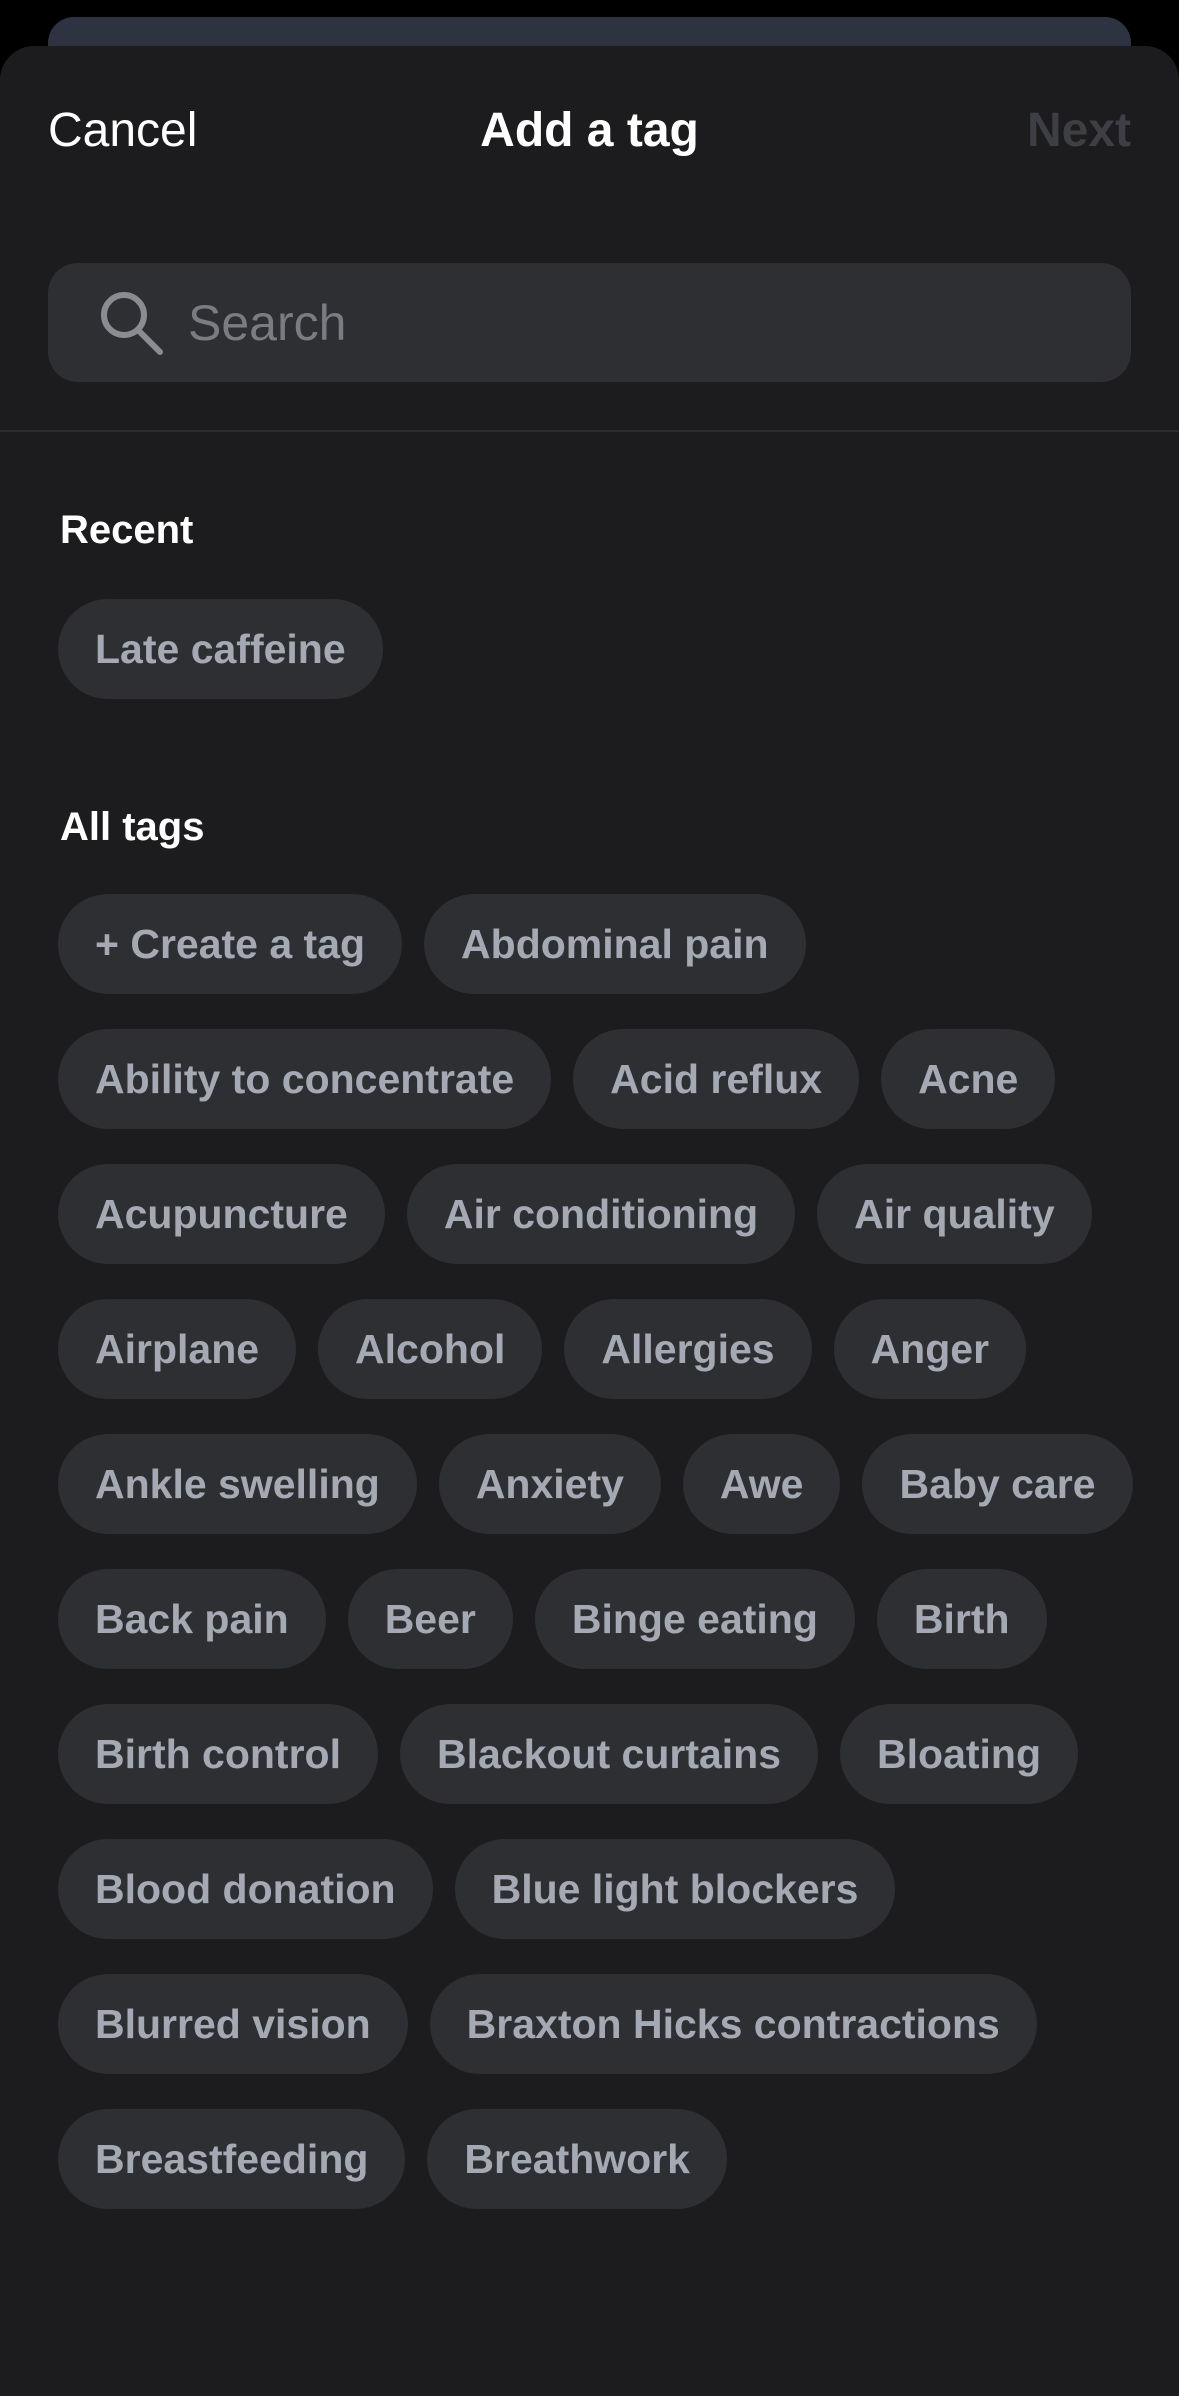 This screenshot has width=1179, height=2396. I want to click on recent-section-title: Recent, so click(127, 530).